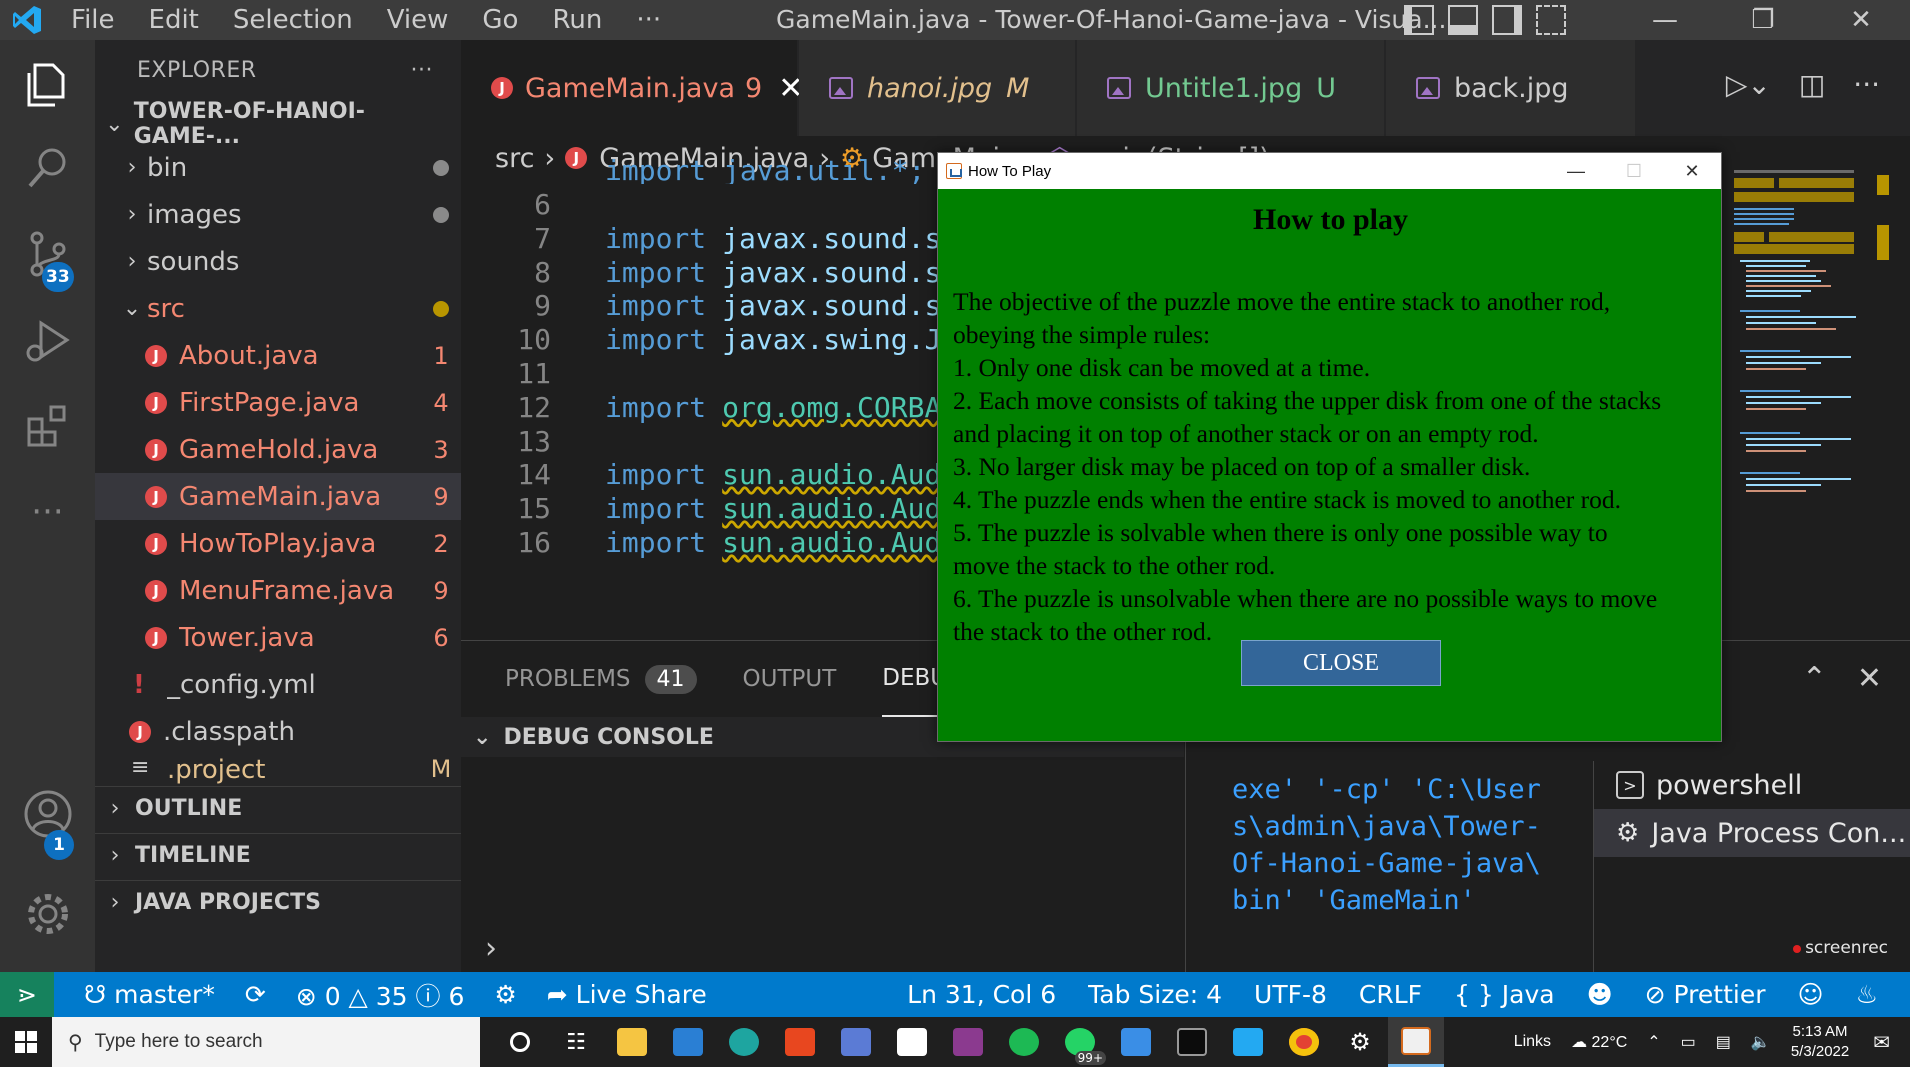  Describe the element at coordinates (790, 679) in the screenshot. I see `tab-output: OUTPUT` at that location.